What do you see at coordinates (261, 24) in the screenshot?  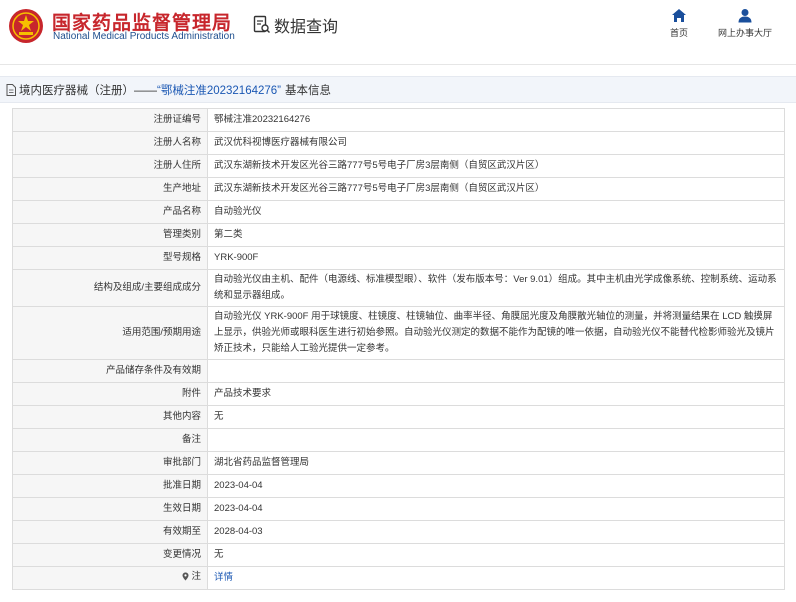 I see `document-search-icon` at bounding box center [261, 24].